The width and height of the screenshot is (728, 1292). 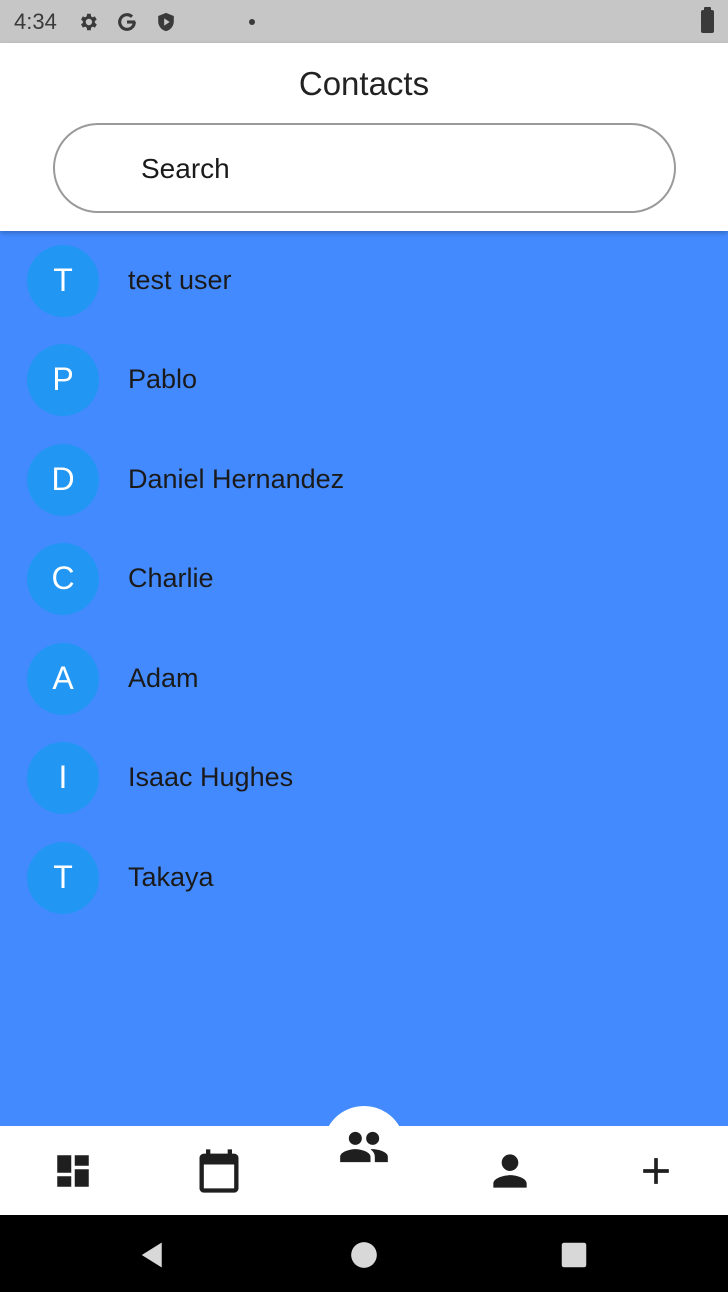 What do you see at coordinates (364, 21) in the screenshot?
I see `status-bar: 4:34` at bounding box center [364, 21].